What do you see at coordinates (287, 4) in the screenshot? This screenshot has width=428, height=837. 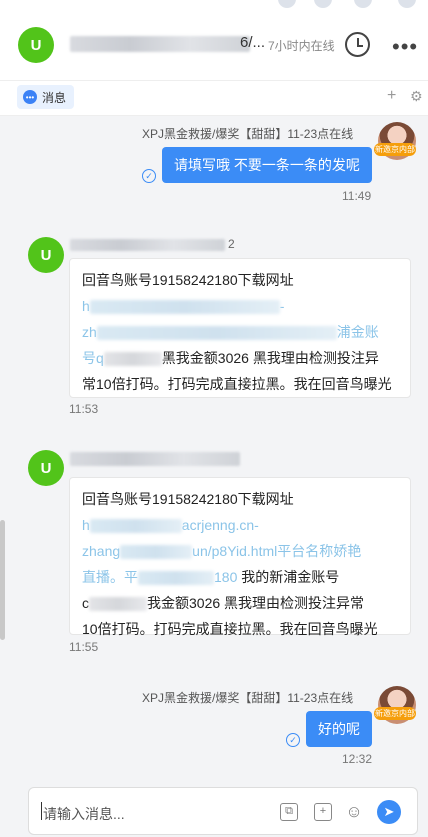 I see `window-icon` at bounding box center [287, 4].